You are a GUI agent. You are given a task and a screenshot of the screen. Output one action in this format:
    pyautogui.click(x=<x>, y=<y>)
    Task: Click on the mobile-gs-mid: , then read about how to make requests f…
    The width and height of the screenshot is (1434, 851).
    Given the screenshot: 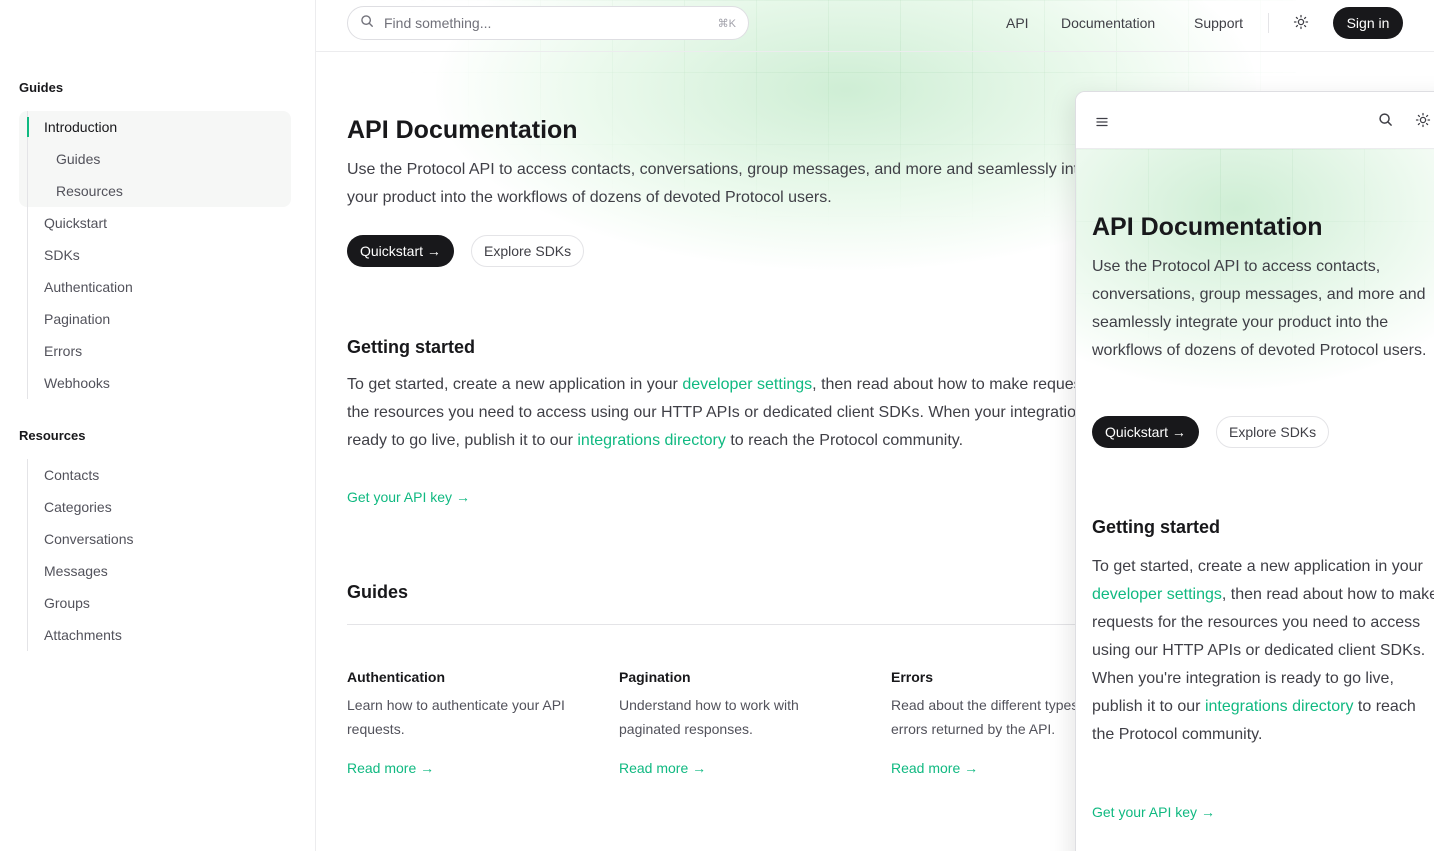 What is the action you would take?
    pyautogui.click(x=1263, y=650)
    